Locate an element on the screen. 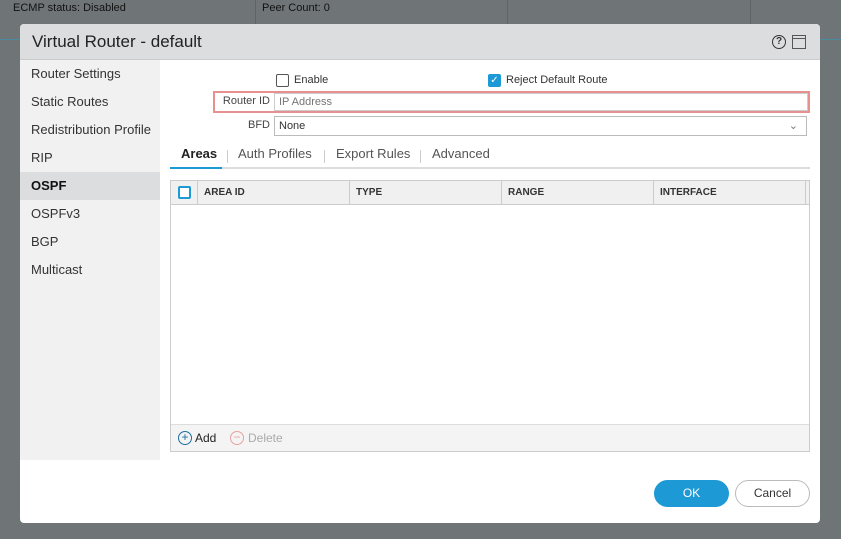  column-interface: INTERFACE is located at coordinates (730, 193).